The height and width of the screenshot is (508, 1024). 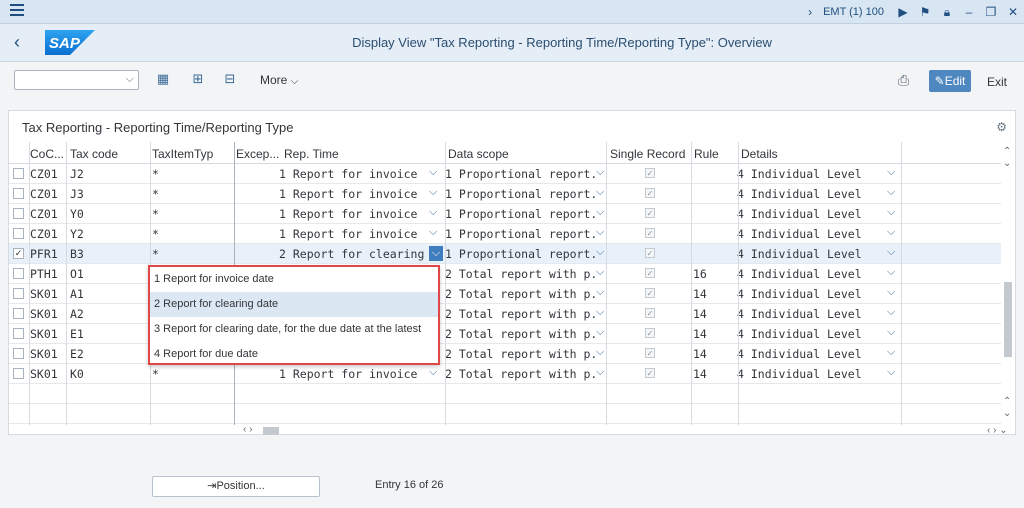 I want to click on cell-tax-code: A1, so click(x=77, y=294).